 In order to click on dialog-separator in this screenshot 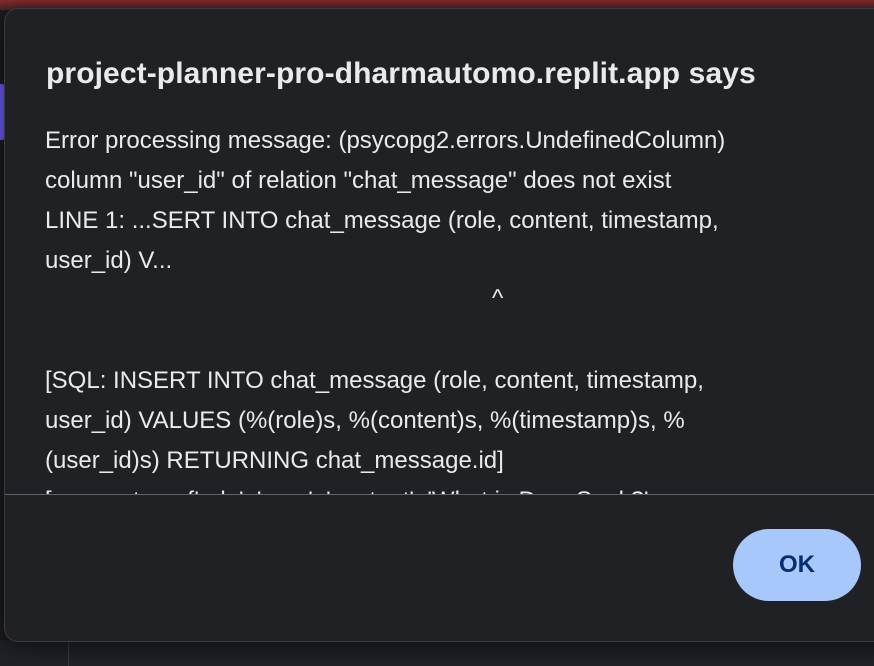, I will do `click(439, 494)`.